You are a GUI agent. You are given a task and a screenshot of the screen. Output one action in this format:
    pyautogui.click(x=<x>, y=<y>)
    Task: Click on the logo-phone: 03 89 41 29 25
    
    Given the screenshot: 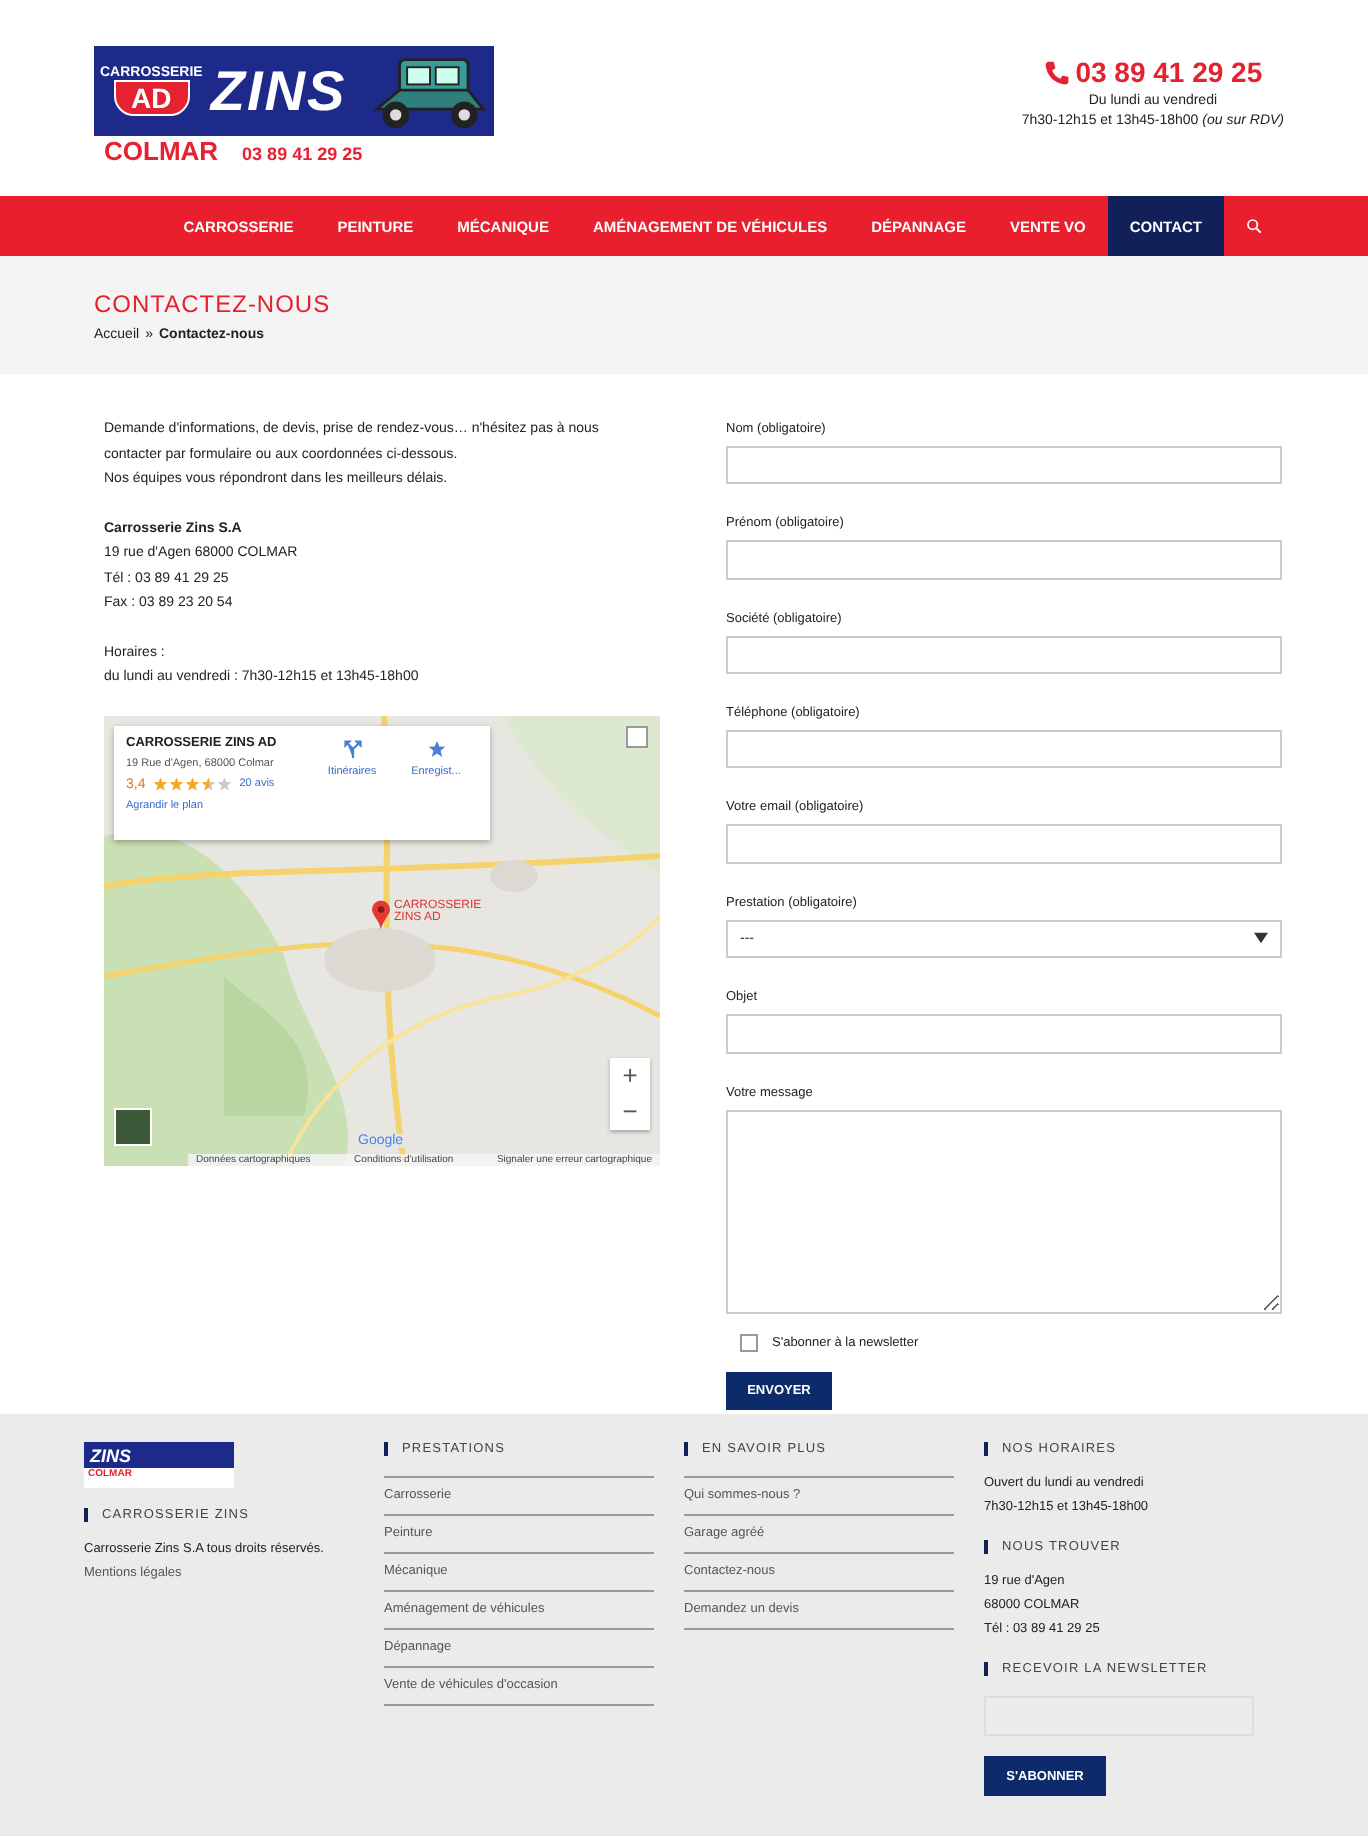 What is the action you would take?
    pyautogui.click(x=302, y=154)
    